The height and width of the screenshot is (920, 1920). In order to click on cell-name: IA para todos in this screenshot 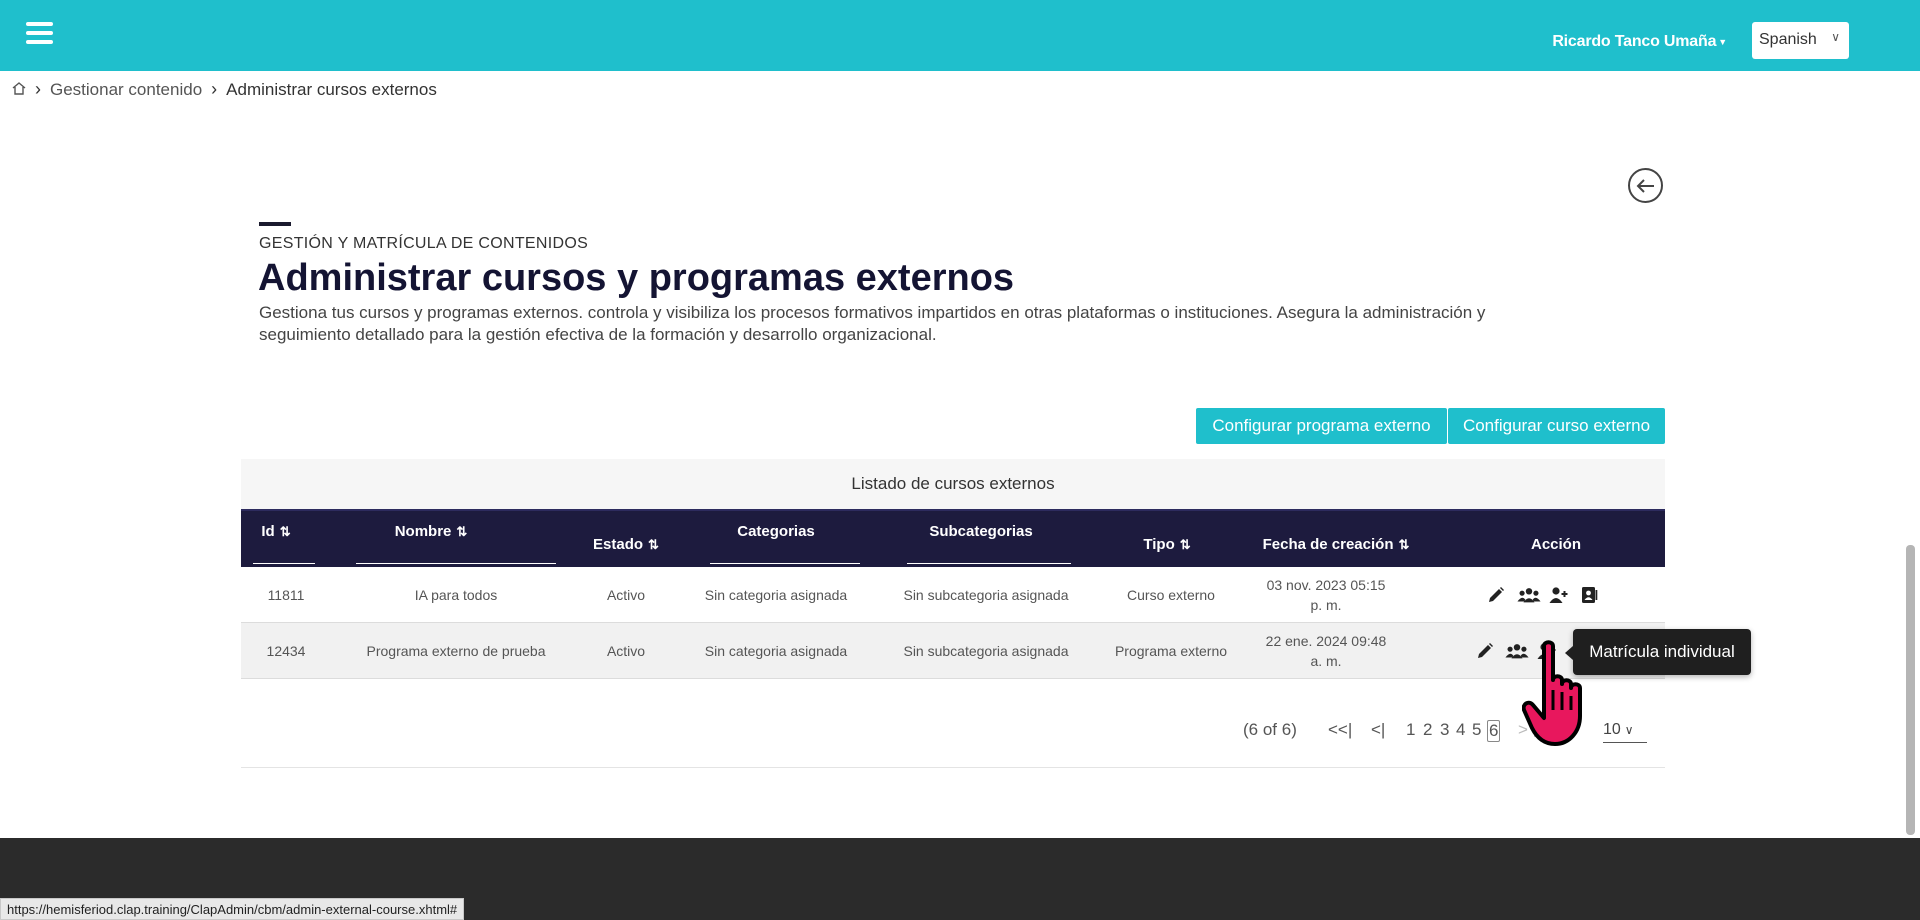, I will do `click(456, 595)`.